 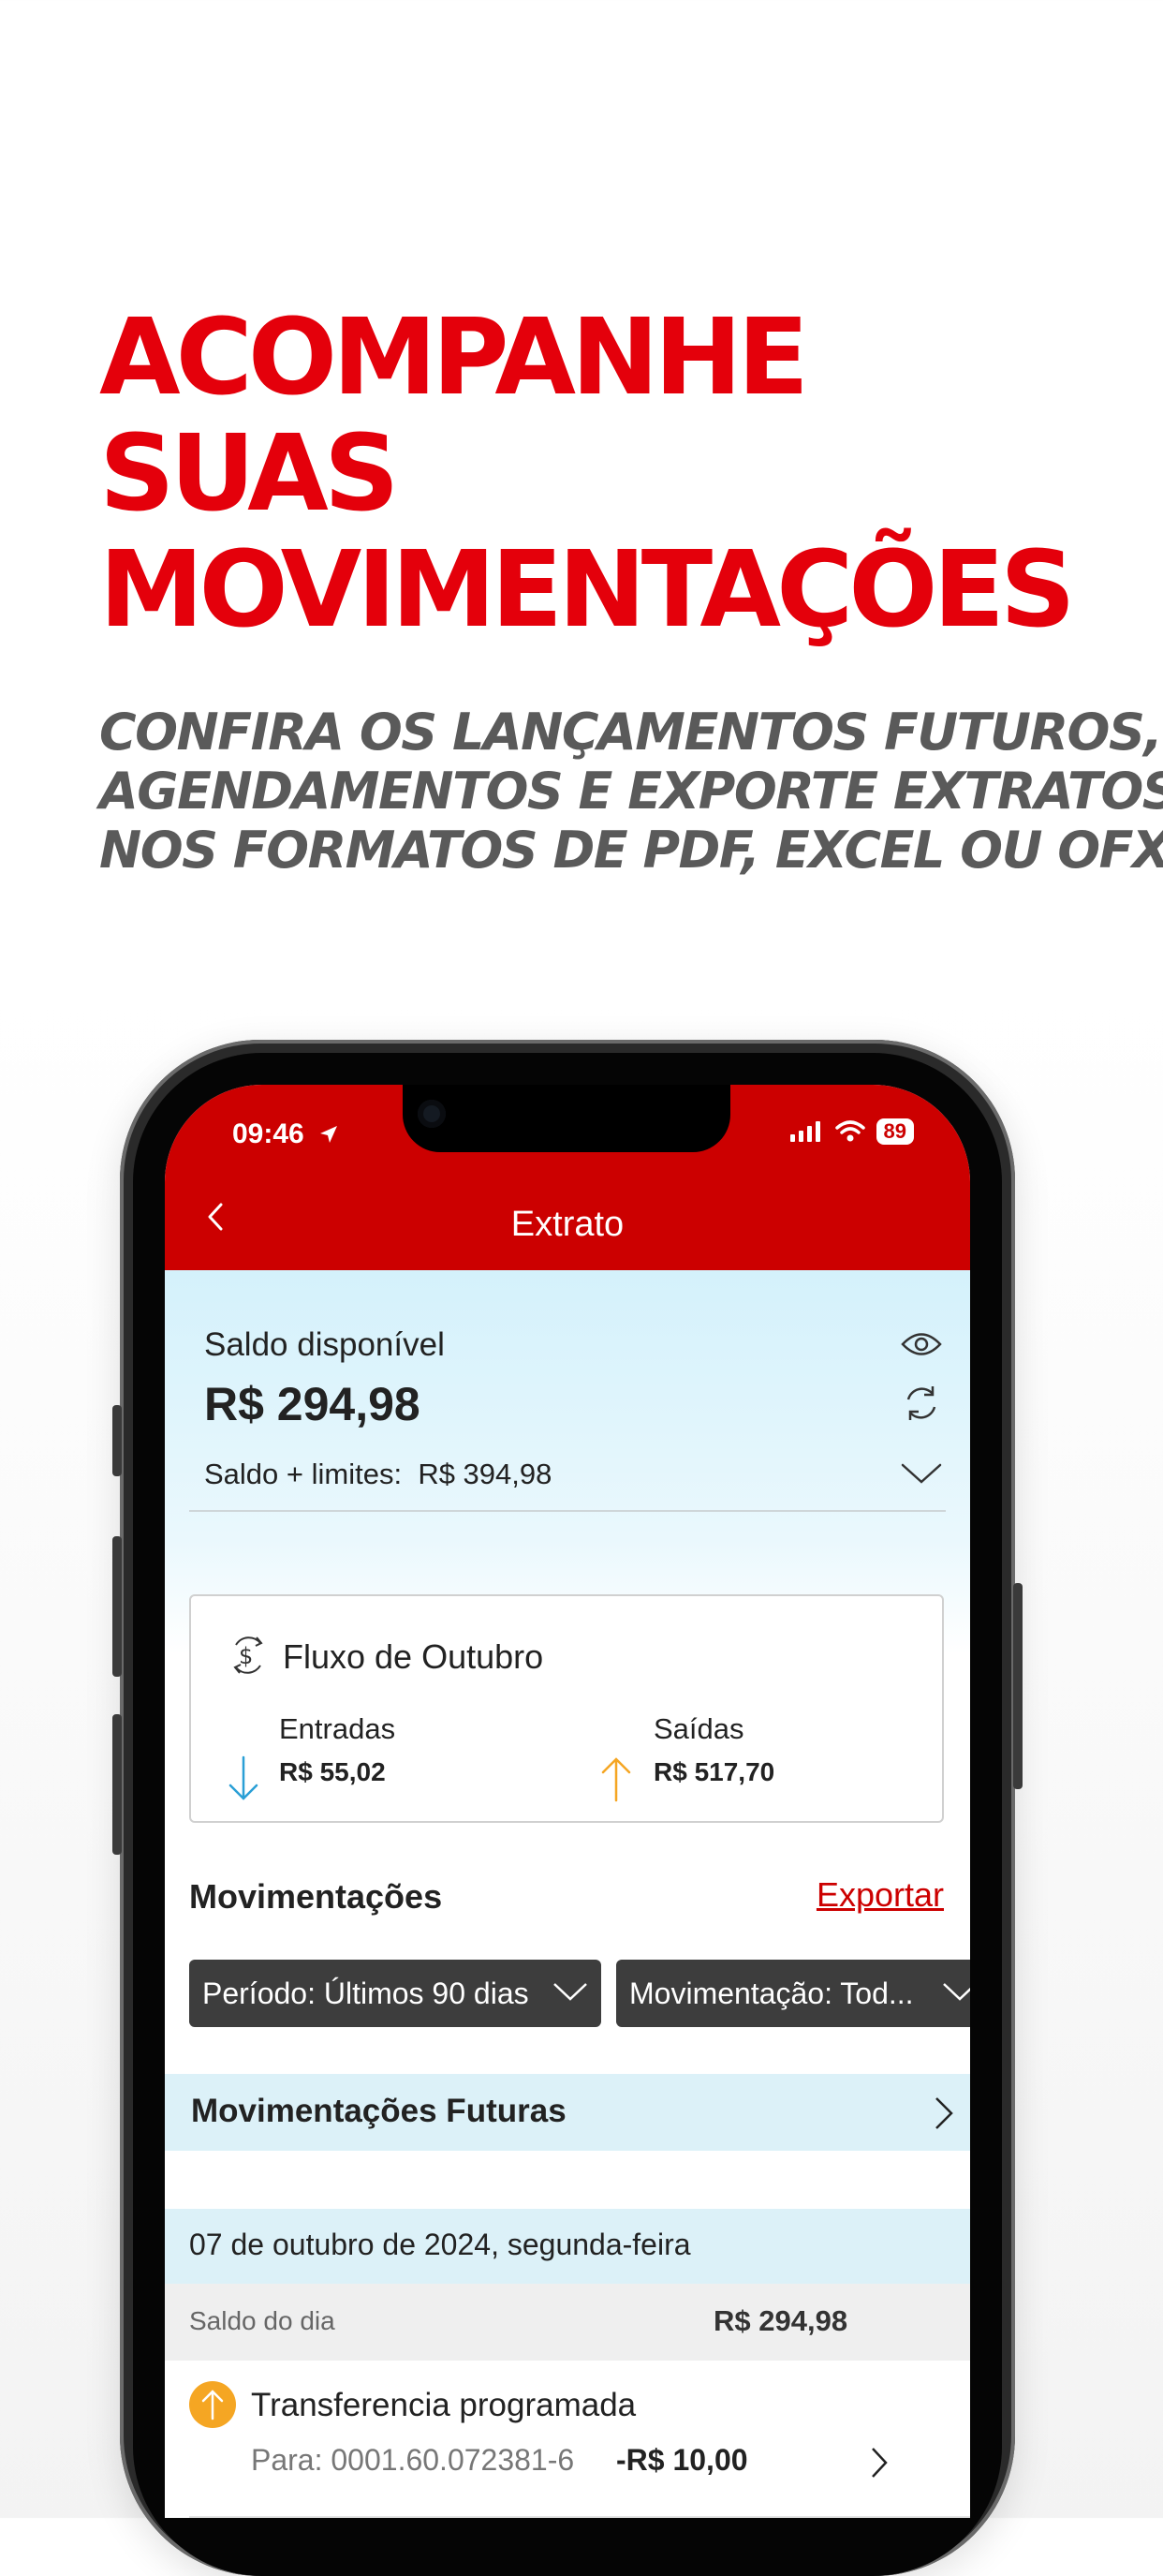 What do you see at coordinates (338, 1728) in the screenshot?
I see `incoming-label: Entradas` at bounding box center [338, 1728].